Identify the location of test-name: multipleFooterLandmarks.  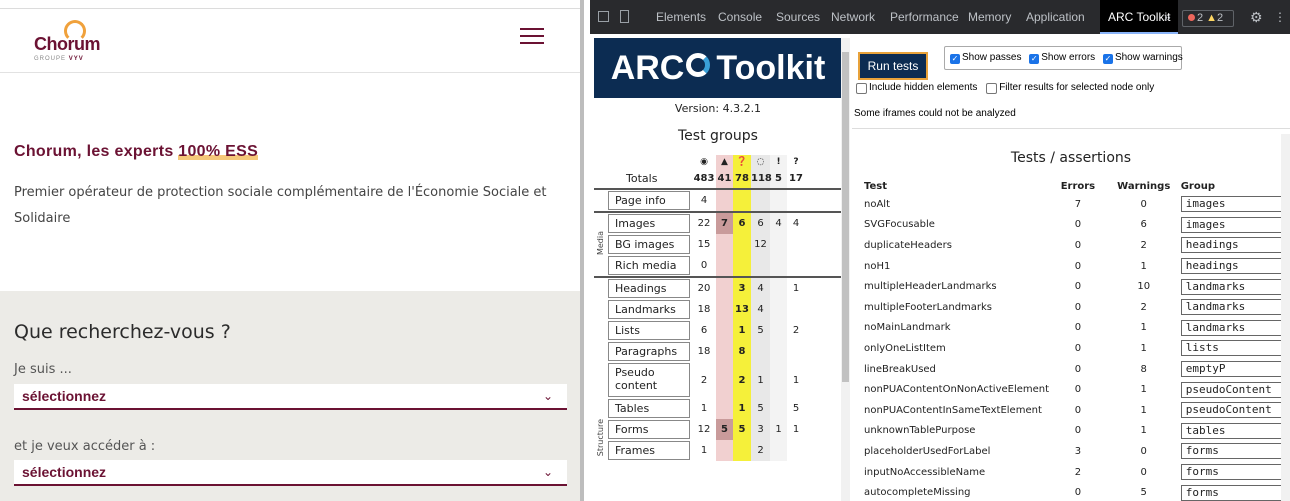
(928, 307).